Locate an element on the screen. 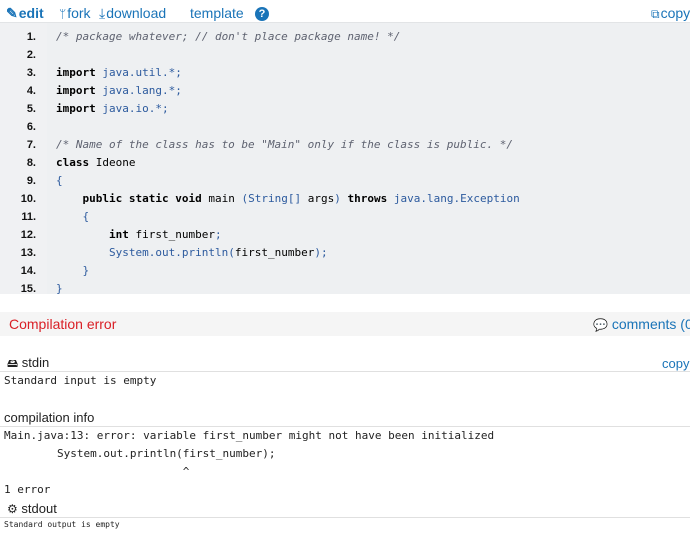  line-number: 1. is located at coordinates (31, 37).